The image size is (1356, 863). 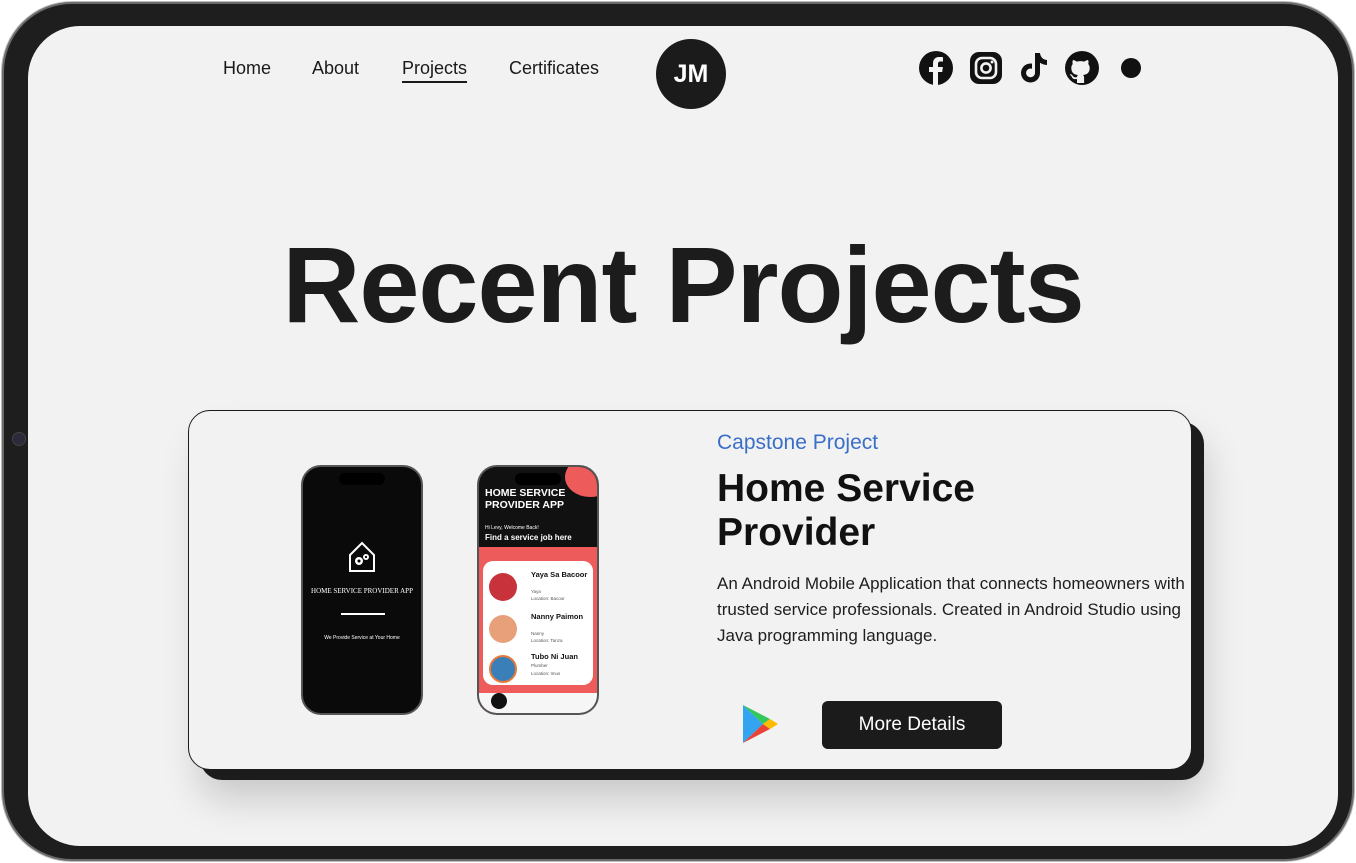 I want to click on welcome-text: Hi Levy, Welcome Back!, so click(x=512, y=528).